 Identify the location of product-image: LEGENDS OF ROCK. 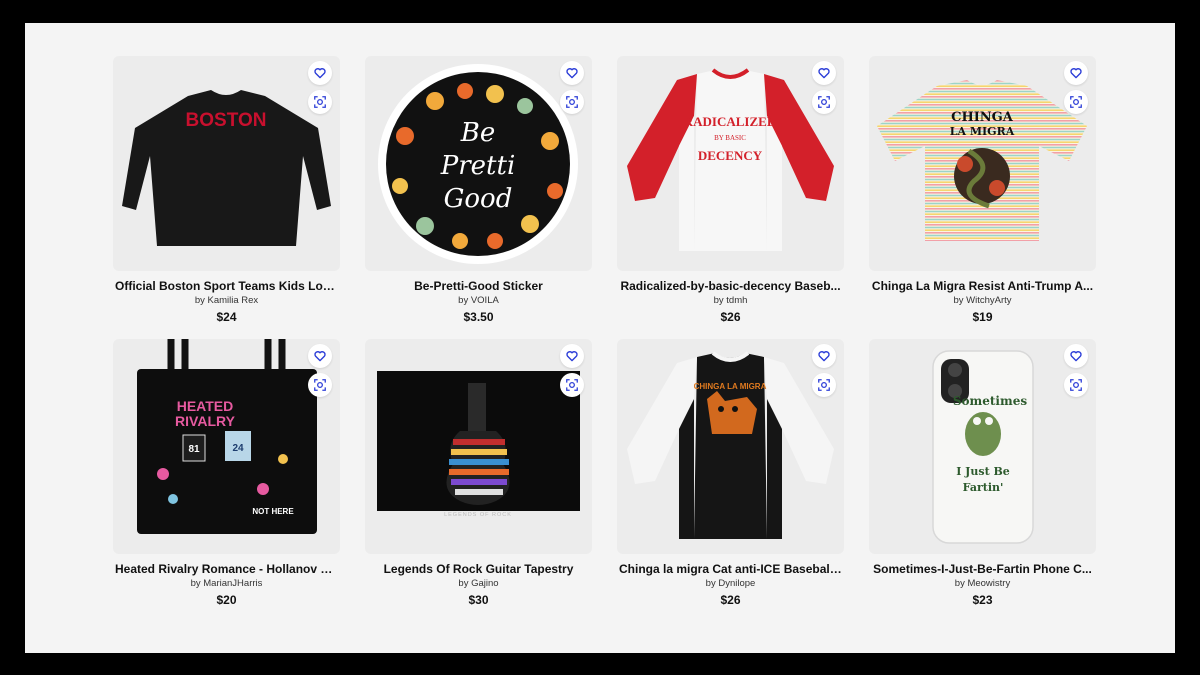
(478, 446).